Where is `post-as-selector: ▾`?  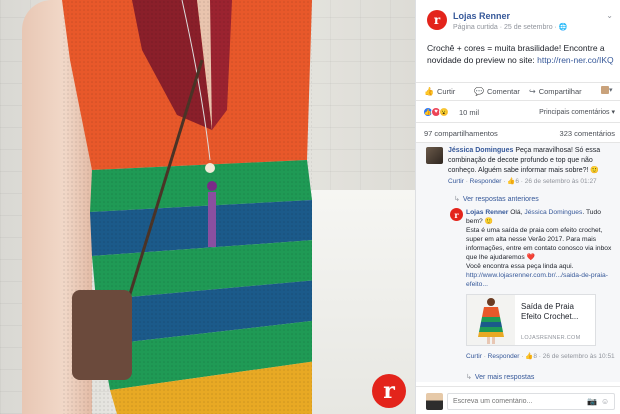 post-as-selector: ▾ is located at coordinates (608, 91).